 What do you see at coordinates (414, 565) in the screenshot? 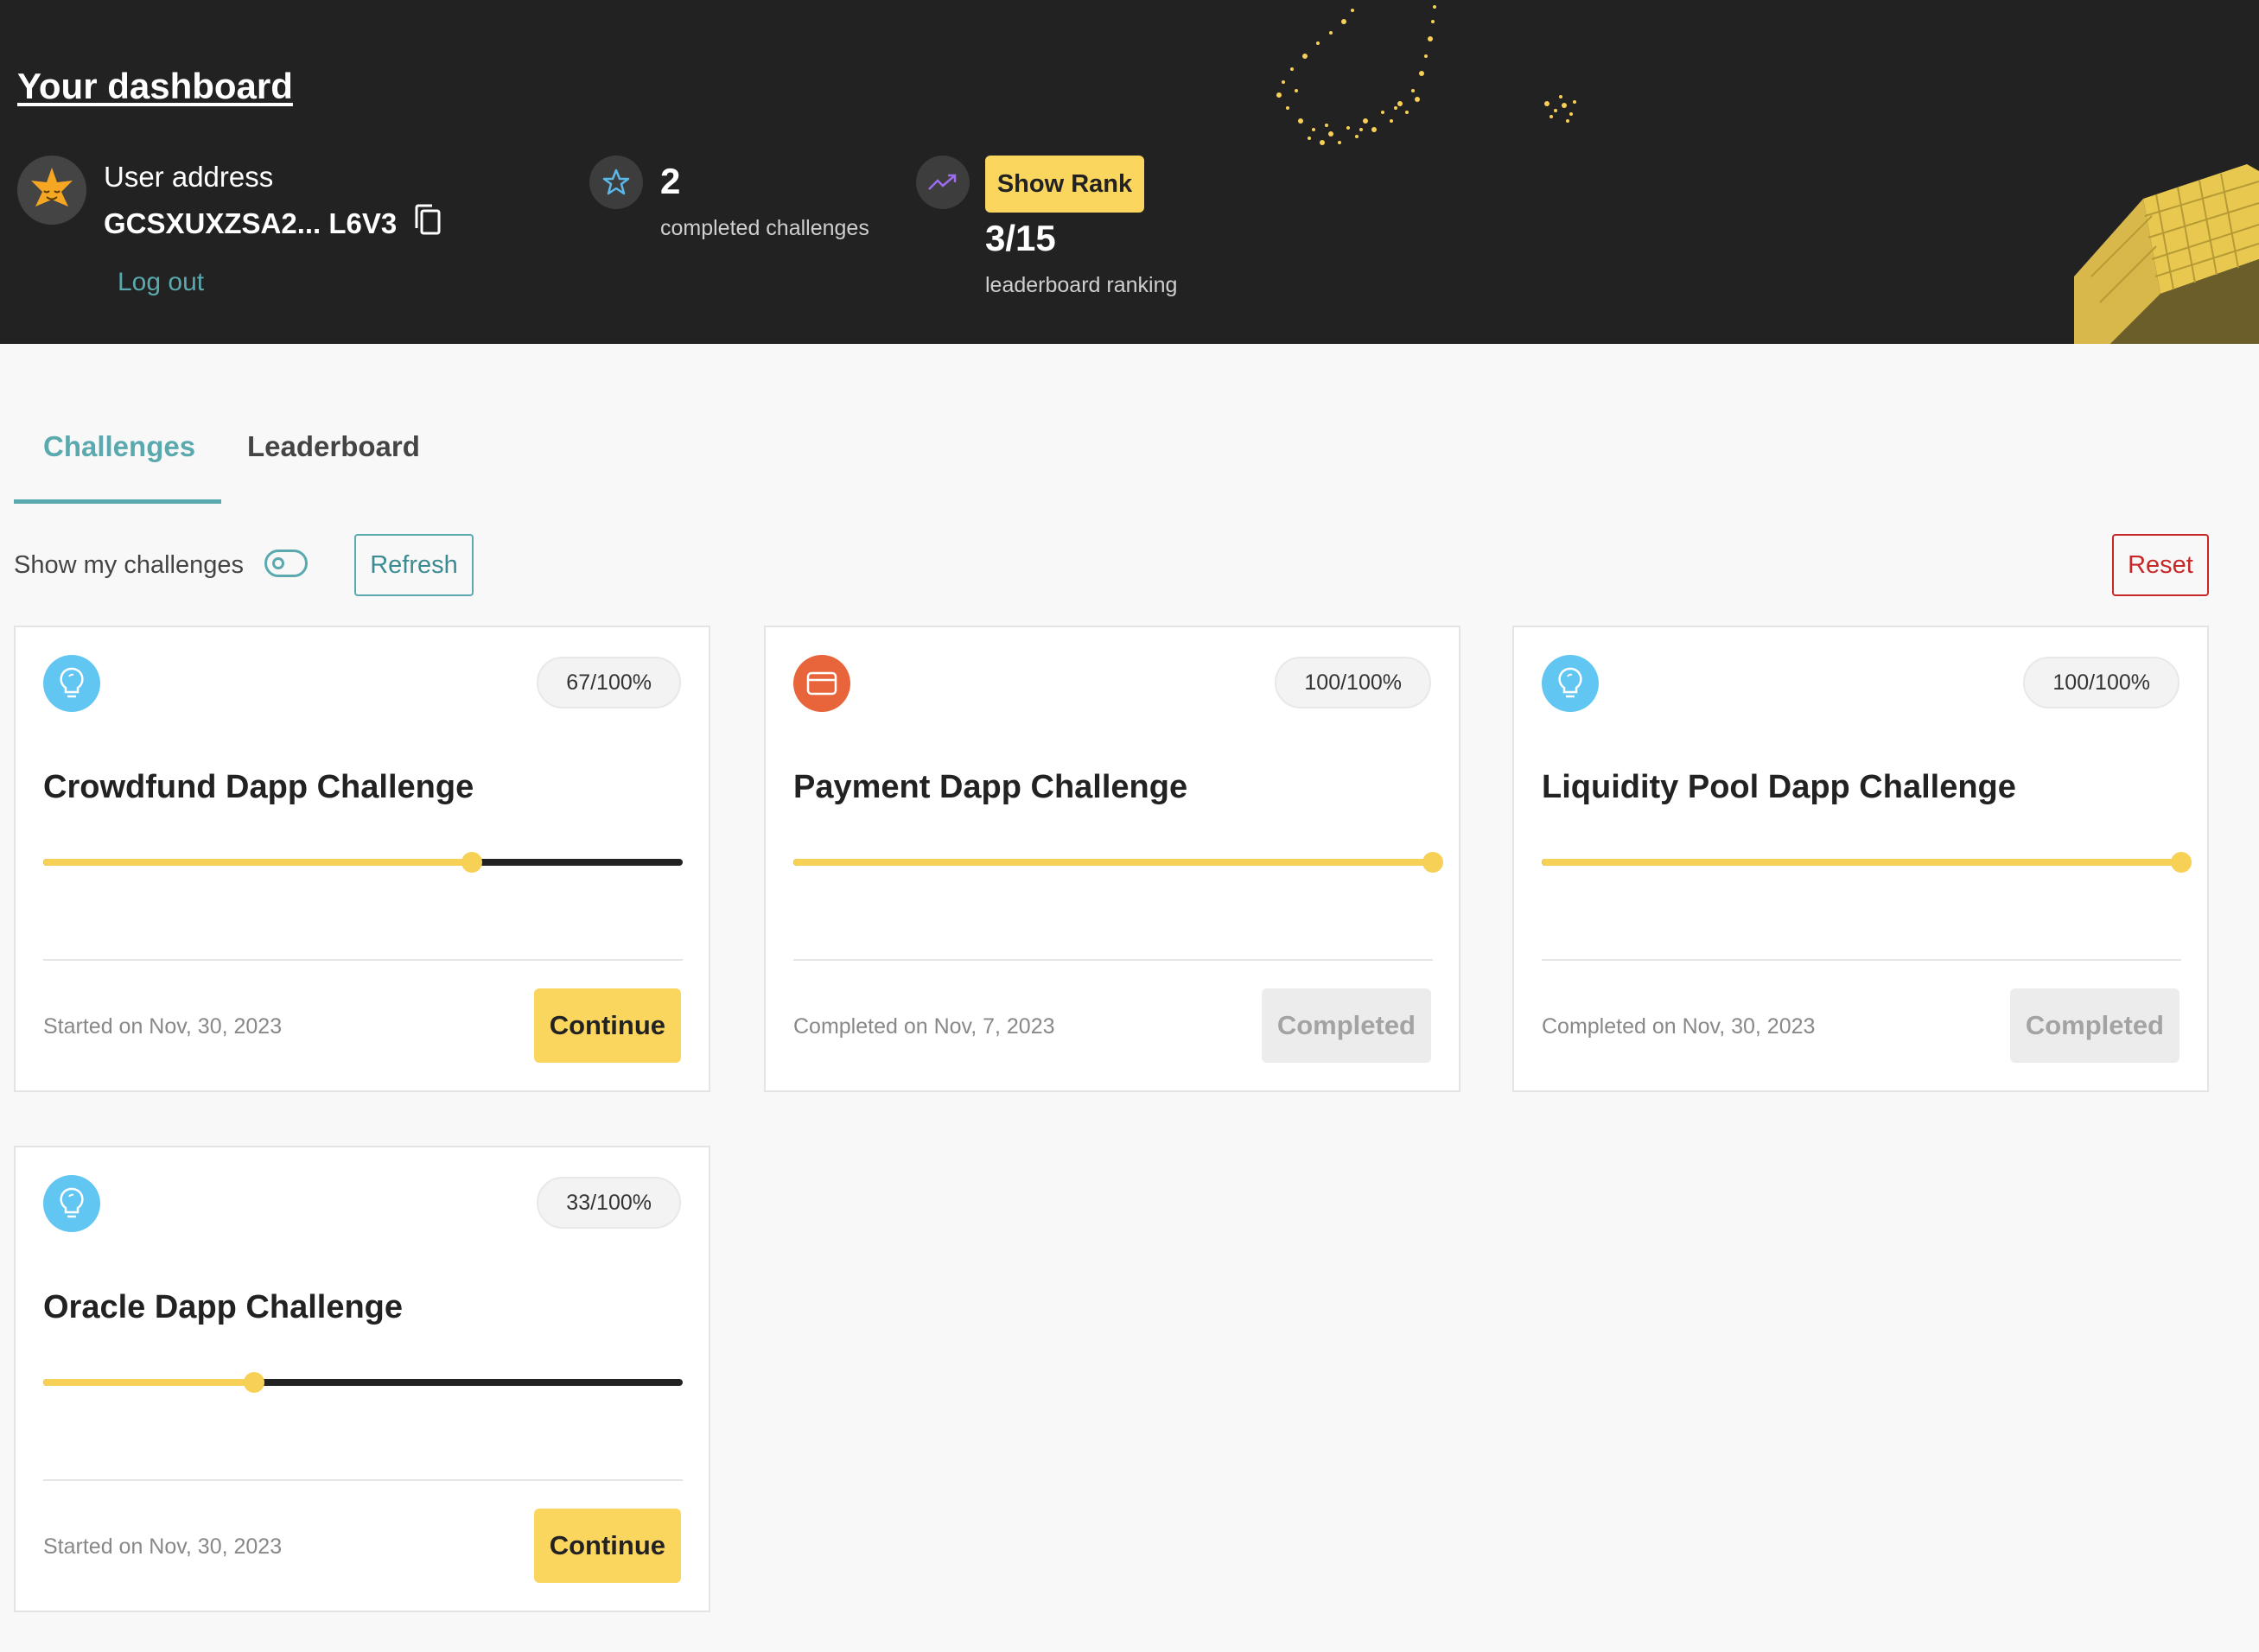
I see `refresh-button: Refresh` at bounding box center [414, 565].